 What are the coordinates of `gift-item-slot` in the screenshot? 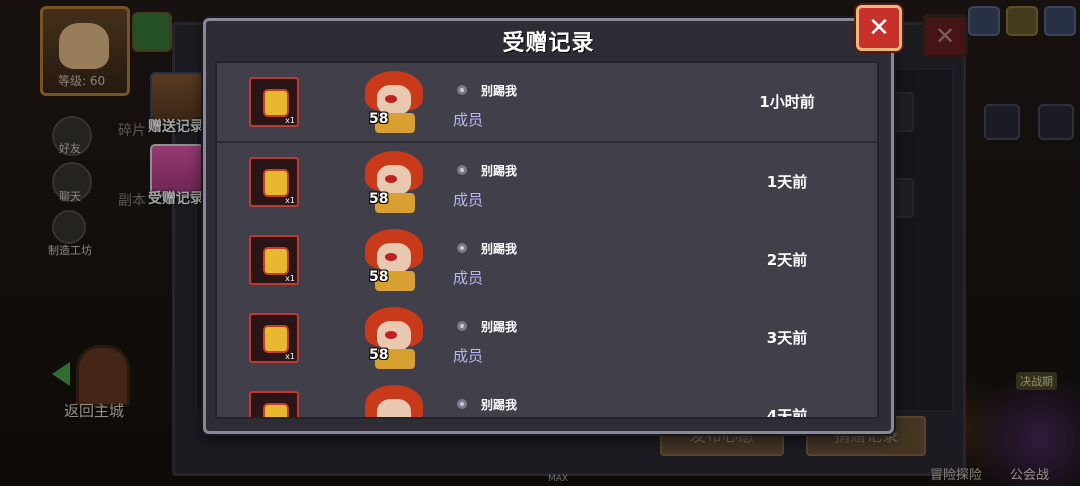 It's located at (274, 404).